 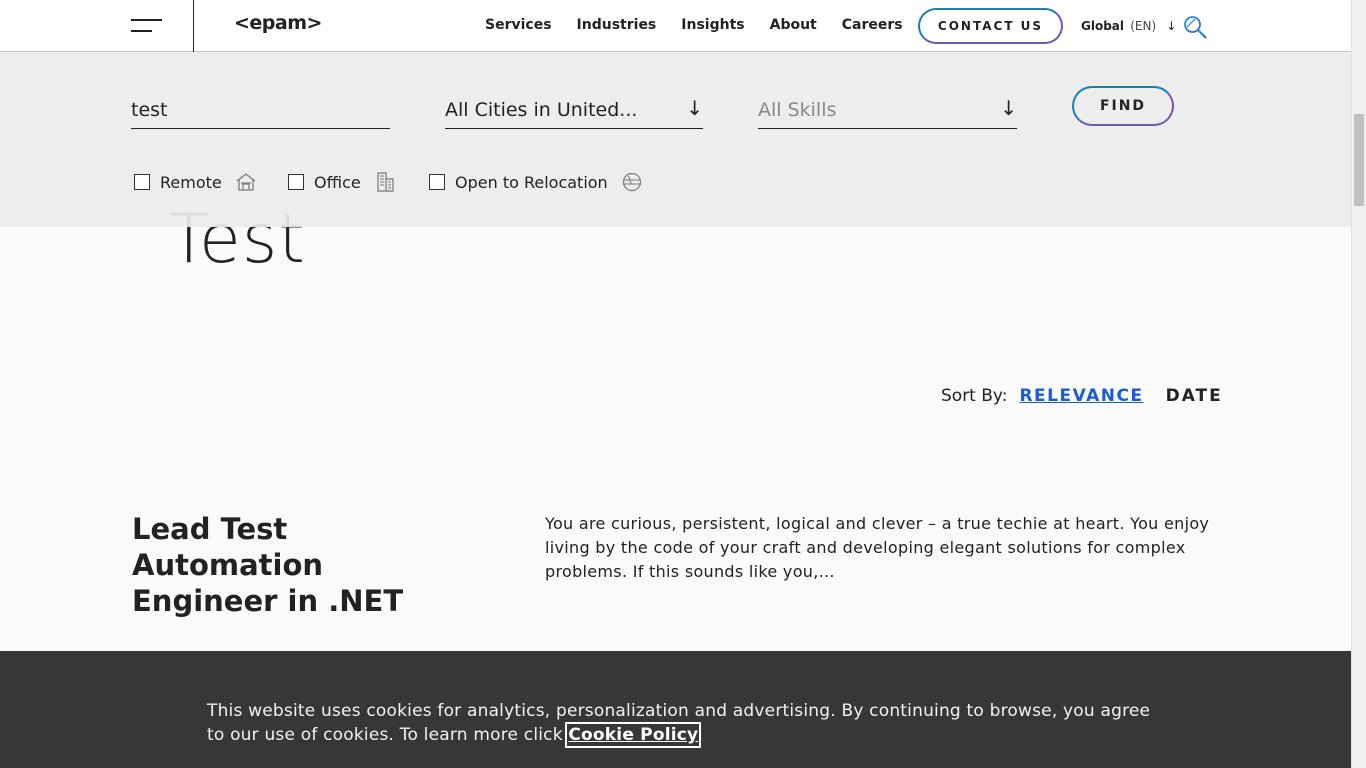 I want to click on find-button: FIND, so click(x=1123, y=106).